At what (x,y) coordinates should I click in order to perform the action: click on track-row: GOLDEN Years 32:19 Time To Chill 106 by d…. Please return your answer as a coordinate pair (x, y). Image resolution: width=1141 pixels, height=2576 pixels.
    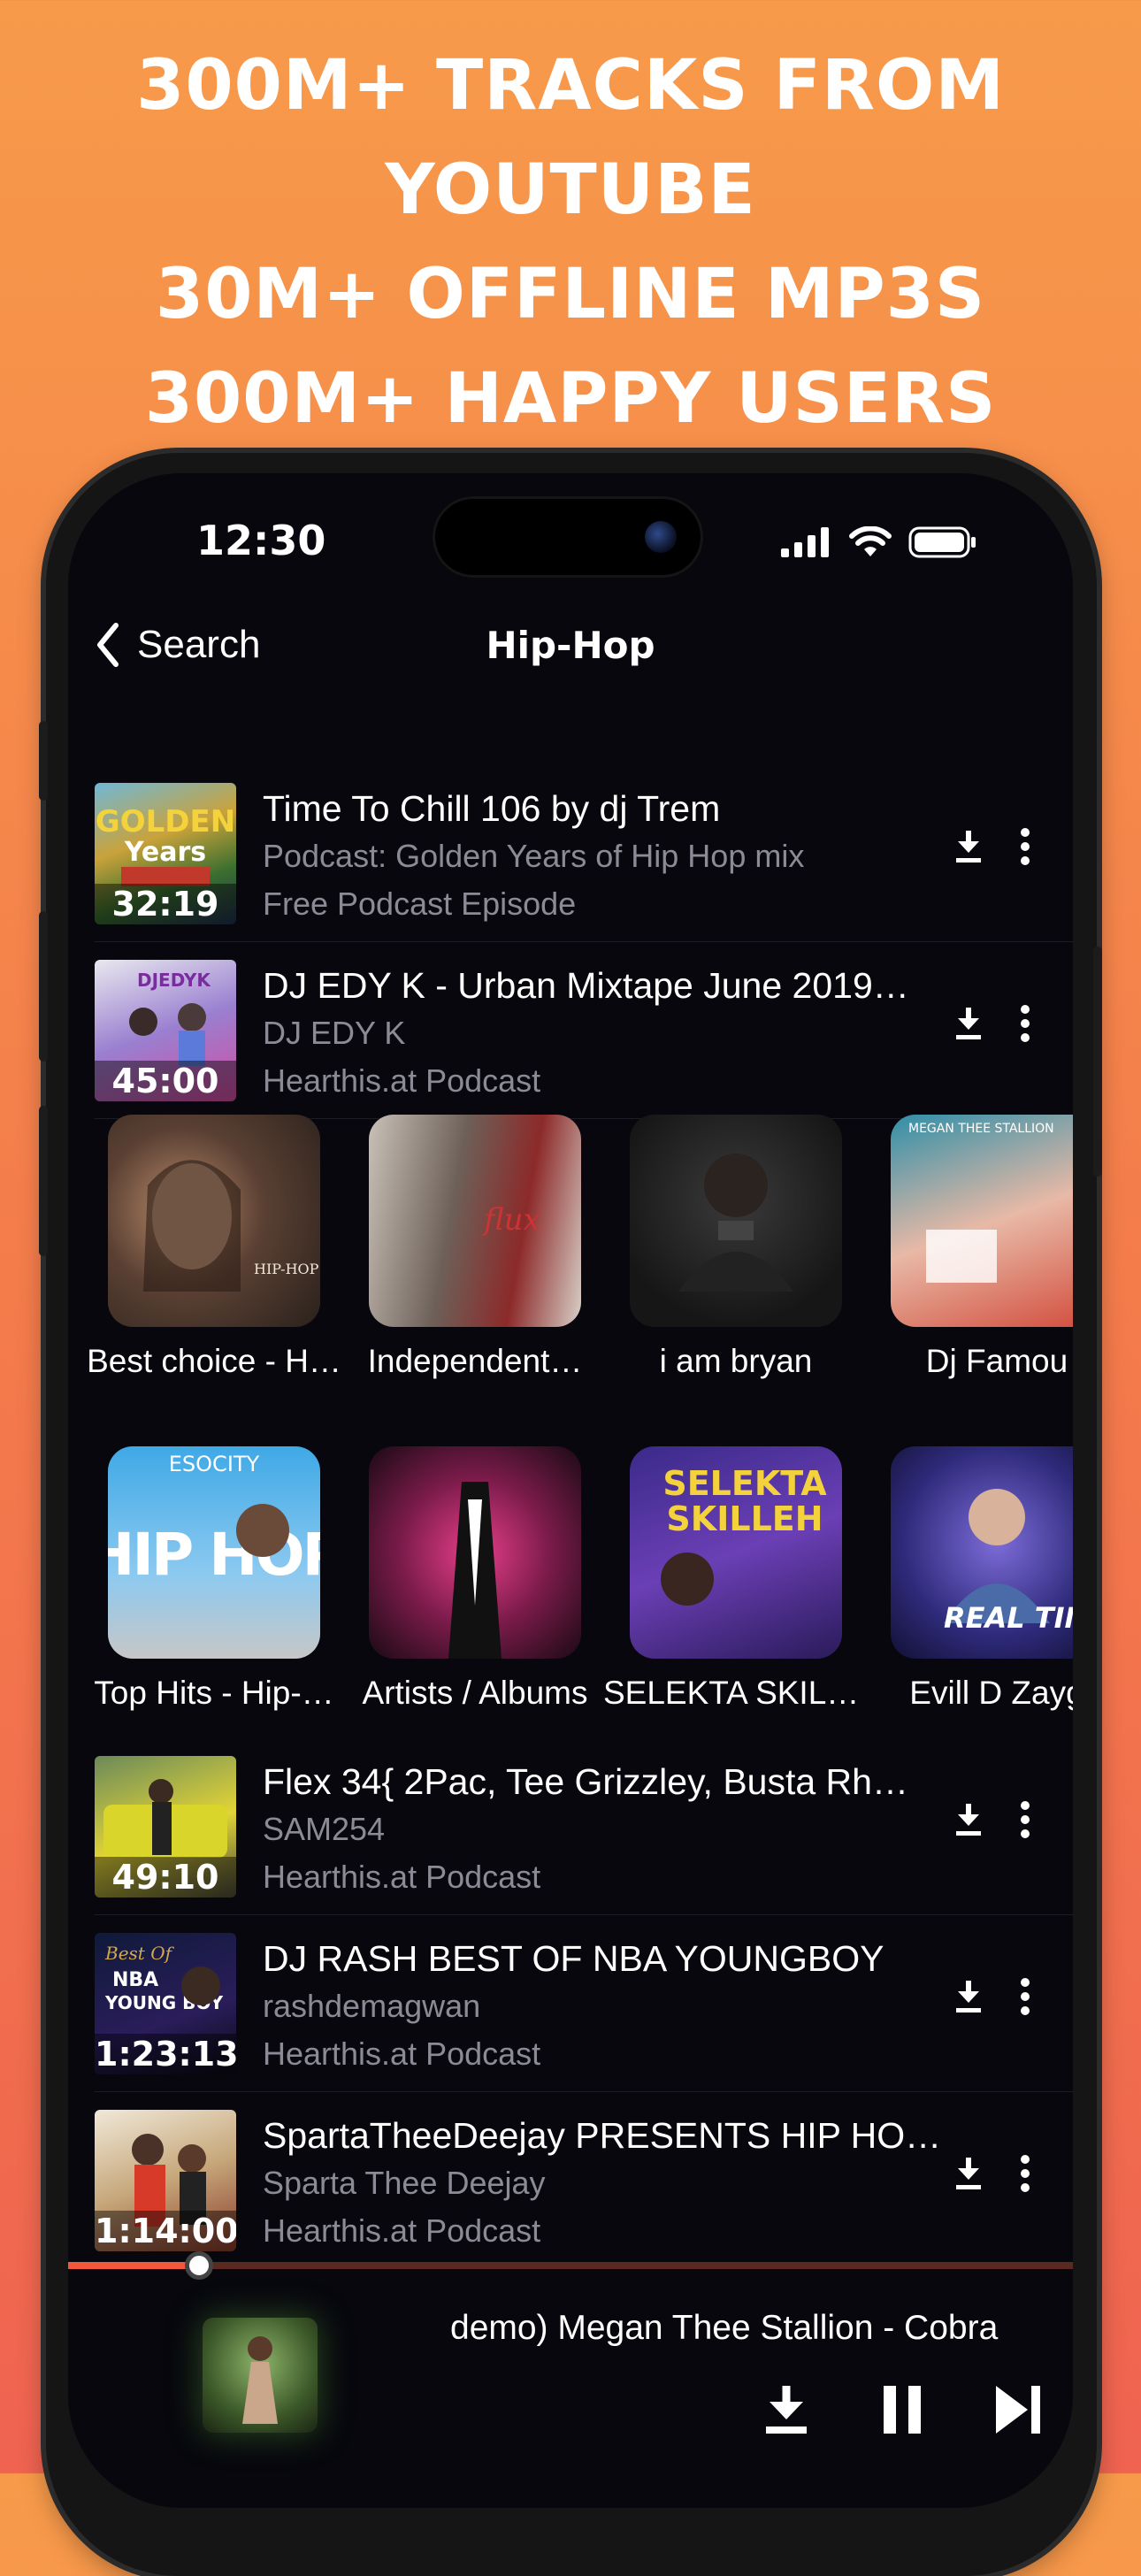
    Looking at the image, I should click on (570, 853).